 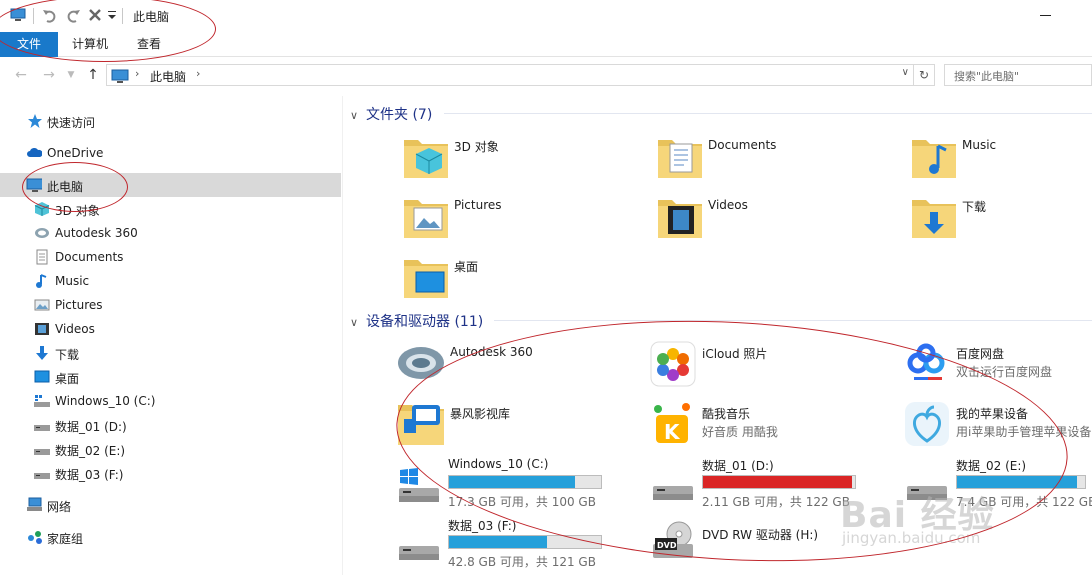 What do you see at coordinates (419, 485) in the screenshot?
I see `system-drive-icon` at bounding box center [419, 485].